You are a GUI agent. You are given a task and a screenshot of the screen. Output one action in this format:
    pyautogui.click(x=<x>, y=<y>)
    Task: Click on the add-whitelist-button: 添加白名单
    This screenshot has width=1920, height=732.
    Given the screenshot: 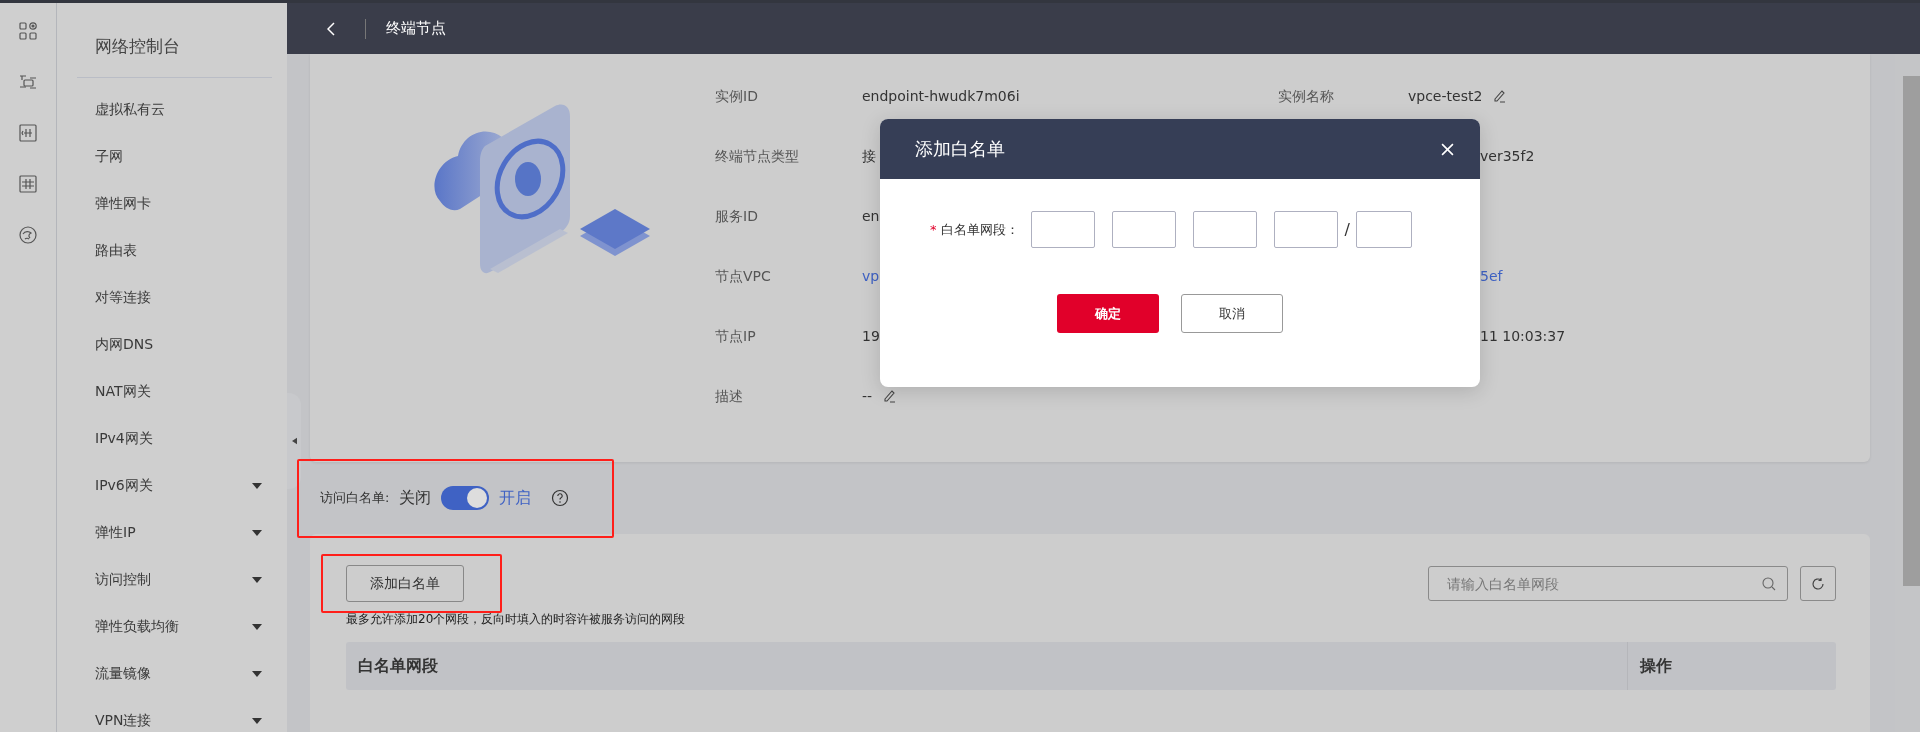 What is the action you would take?
    pyautogui.click(x=405, y=583)
    